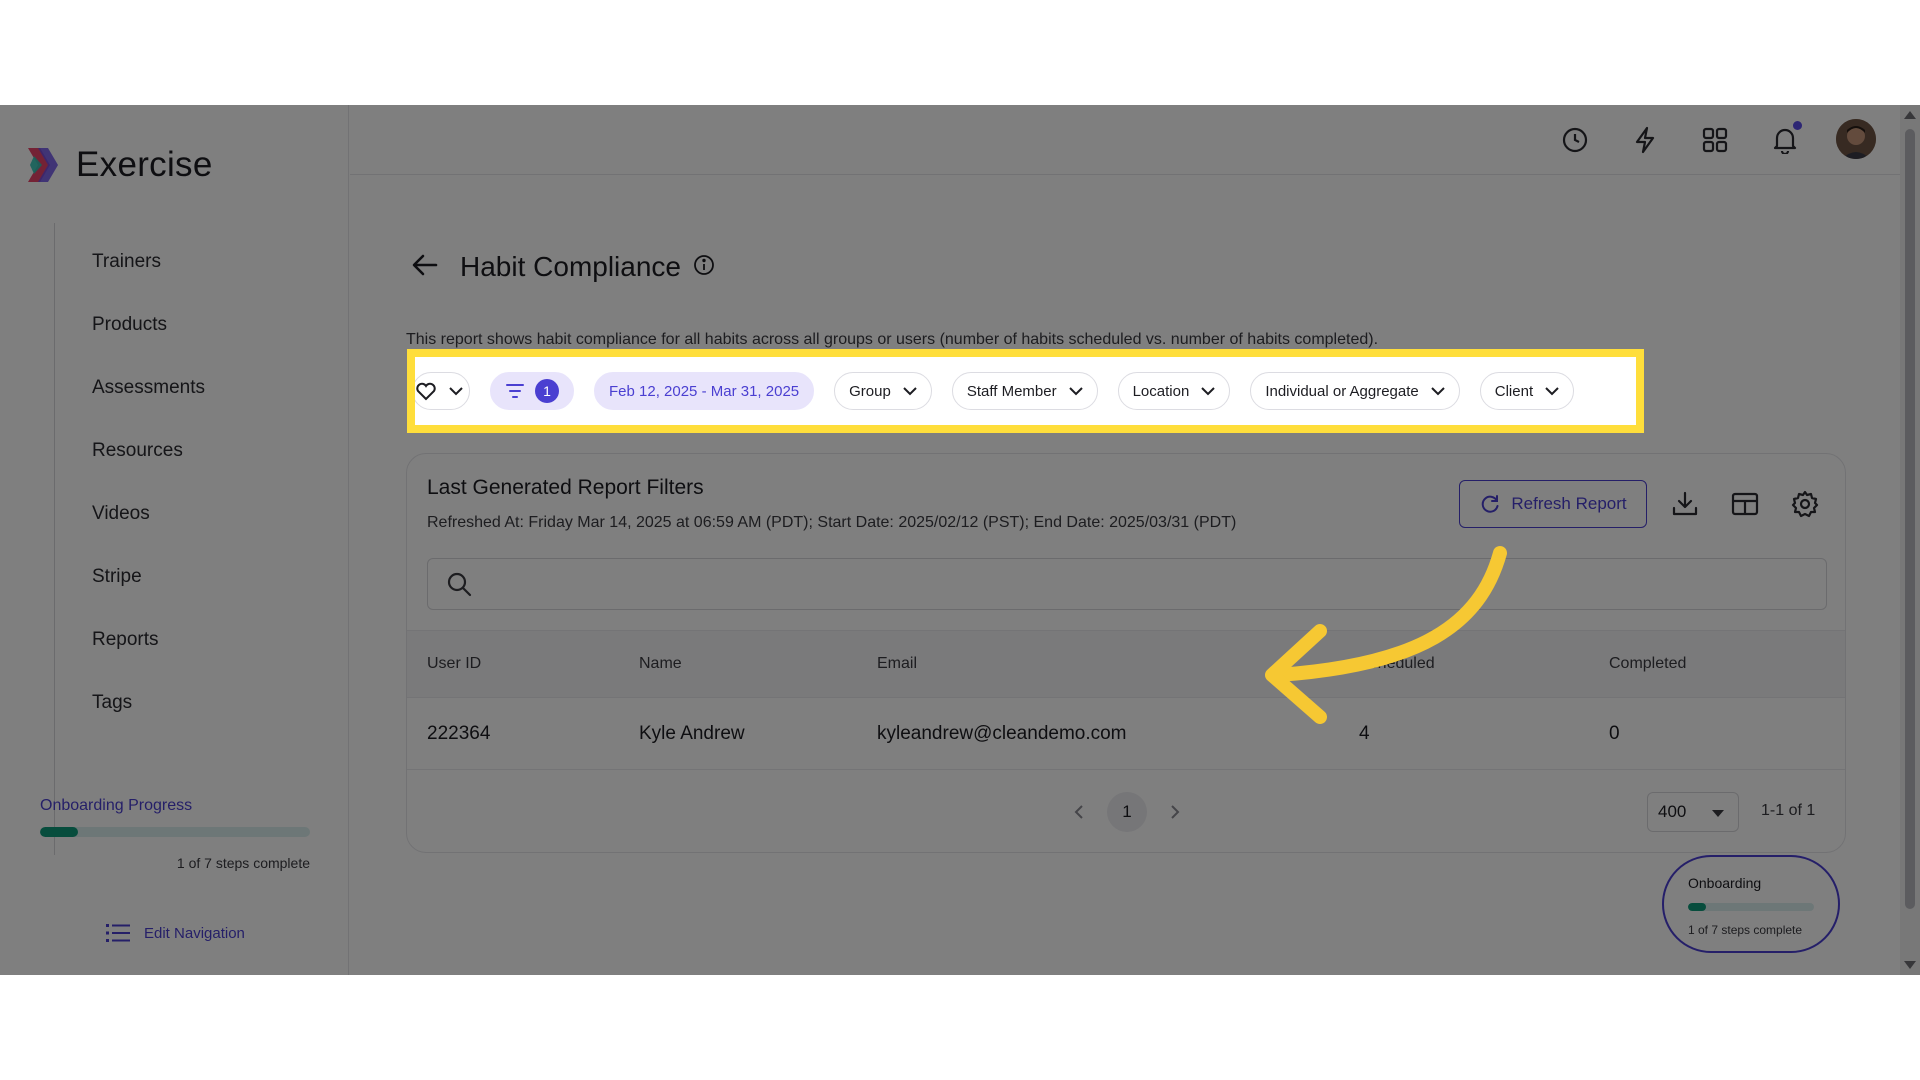  I want to click on app-name: Exercise, so click(144, 164).